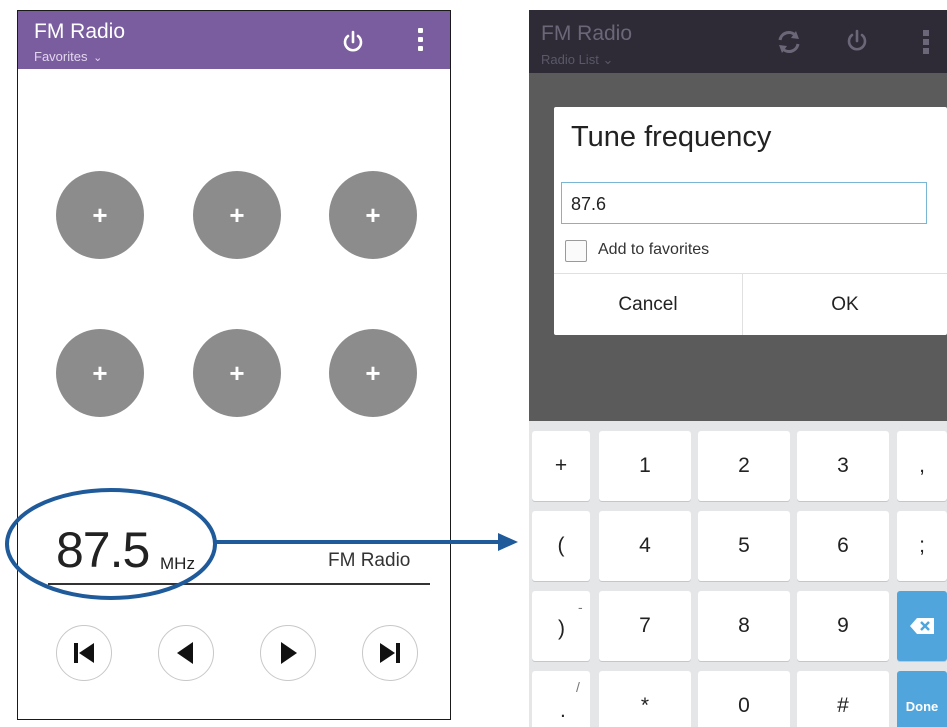 Image resolution: width=947 pixels, height=727 pixels. I want to click on arrowhead-icon, so click(508, 542).